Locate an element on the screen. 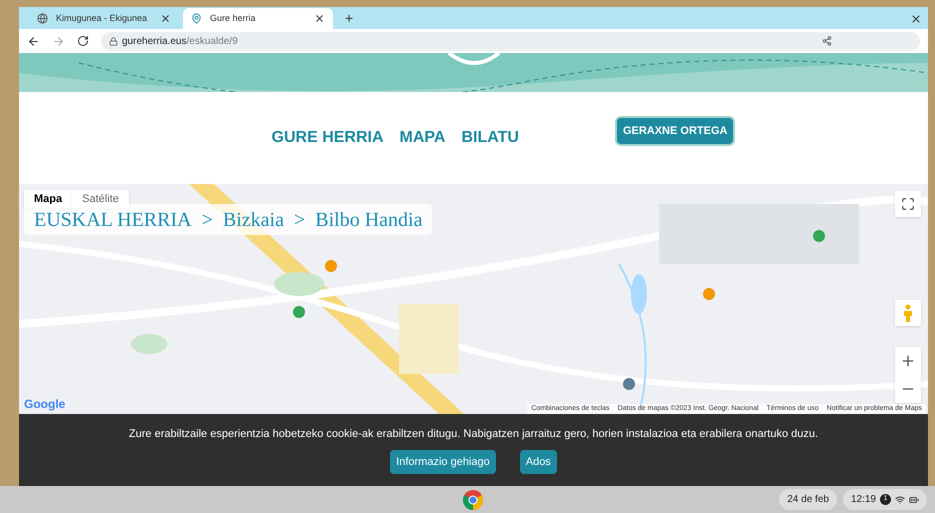 The image size is (935, 513). cookie-button: Ados is located at coordinates (538, 462).